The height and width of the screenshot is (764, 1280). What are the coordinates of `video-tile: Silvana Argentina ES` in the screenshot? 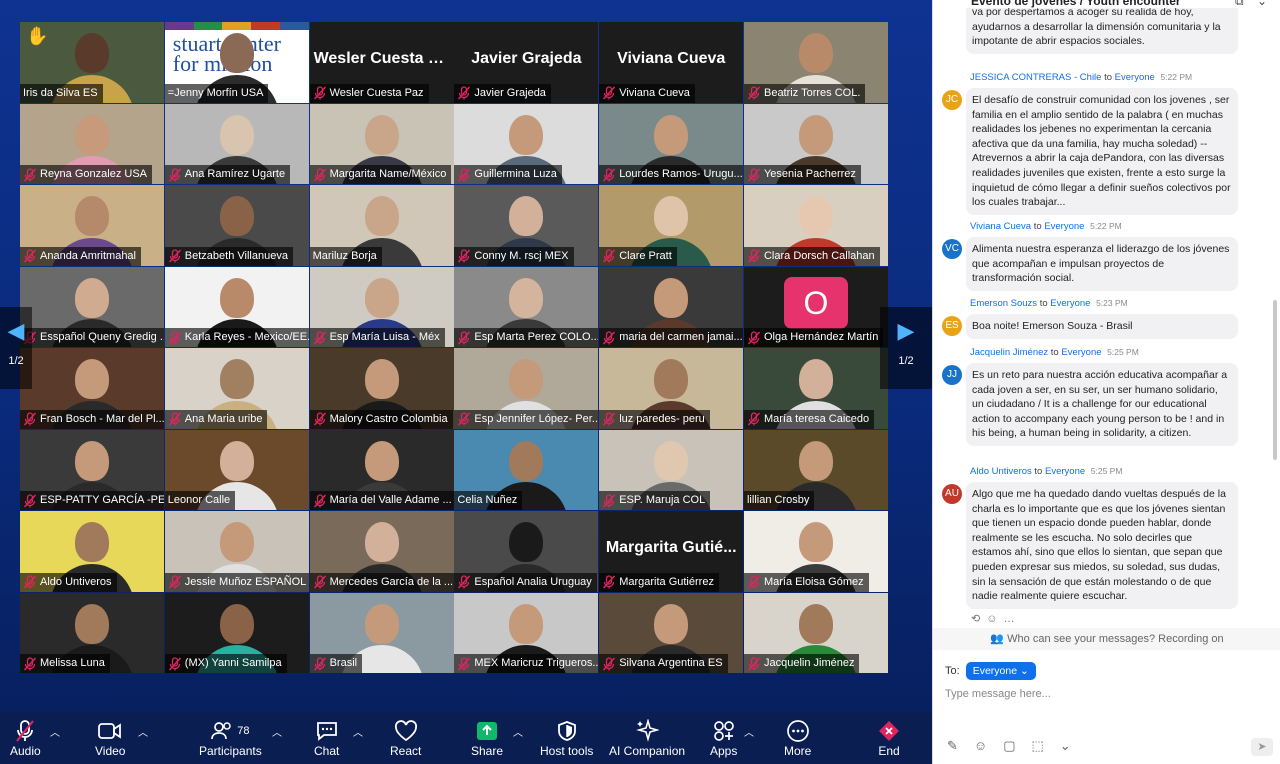 It's located at (671, 632).